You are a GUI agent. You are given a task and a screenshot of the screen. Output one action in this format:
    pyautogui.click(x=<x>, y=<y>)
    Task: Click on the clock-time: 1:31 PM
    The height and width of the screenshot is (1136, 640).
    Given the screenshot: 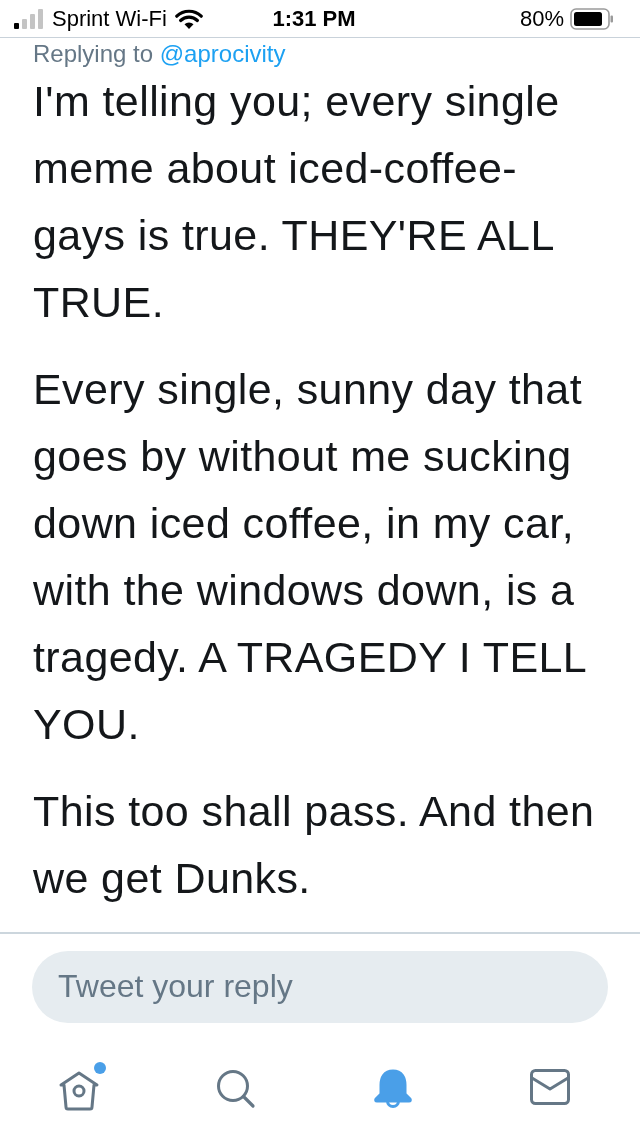 What is the action you would take?
    pyautogui.click(x=314, y=18)
    